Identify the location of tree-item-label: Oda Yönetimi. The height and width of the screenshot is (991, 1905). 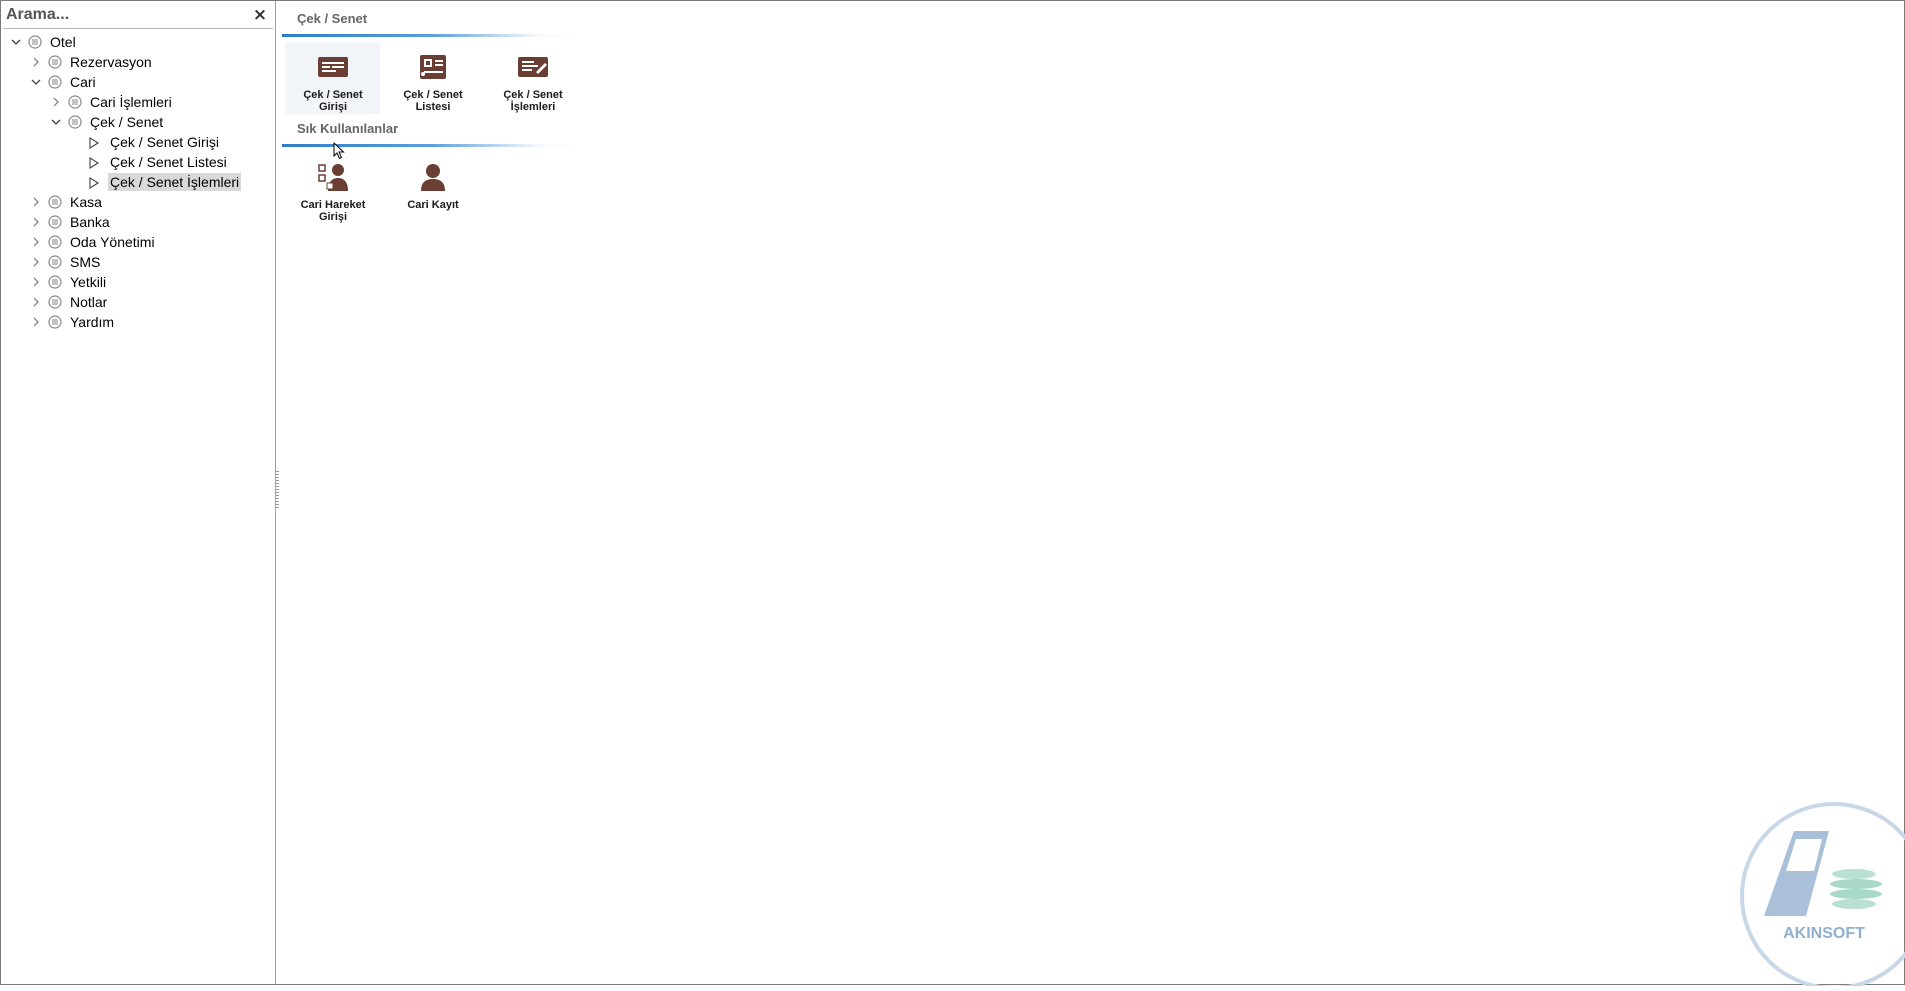
(112, 242).